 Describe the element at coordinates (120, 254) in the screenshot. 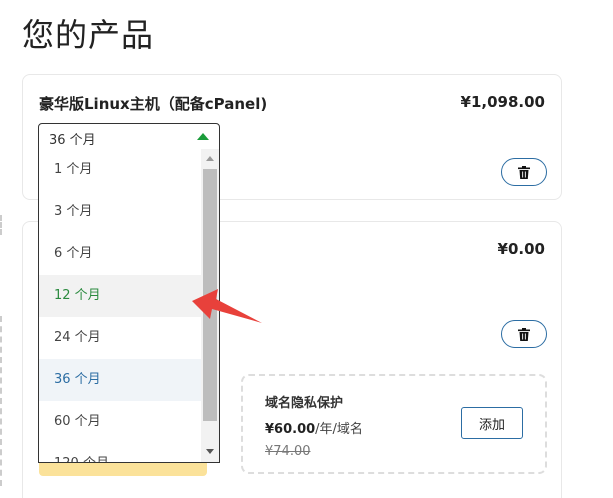

I see `term-option: 6 个月` at that location.